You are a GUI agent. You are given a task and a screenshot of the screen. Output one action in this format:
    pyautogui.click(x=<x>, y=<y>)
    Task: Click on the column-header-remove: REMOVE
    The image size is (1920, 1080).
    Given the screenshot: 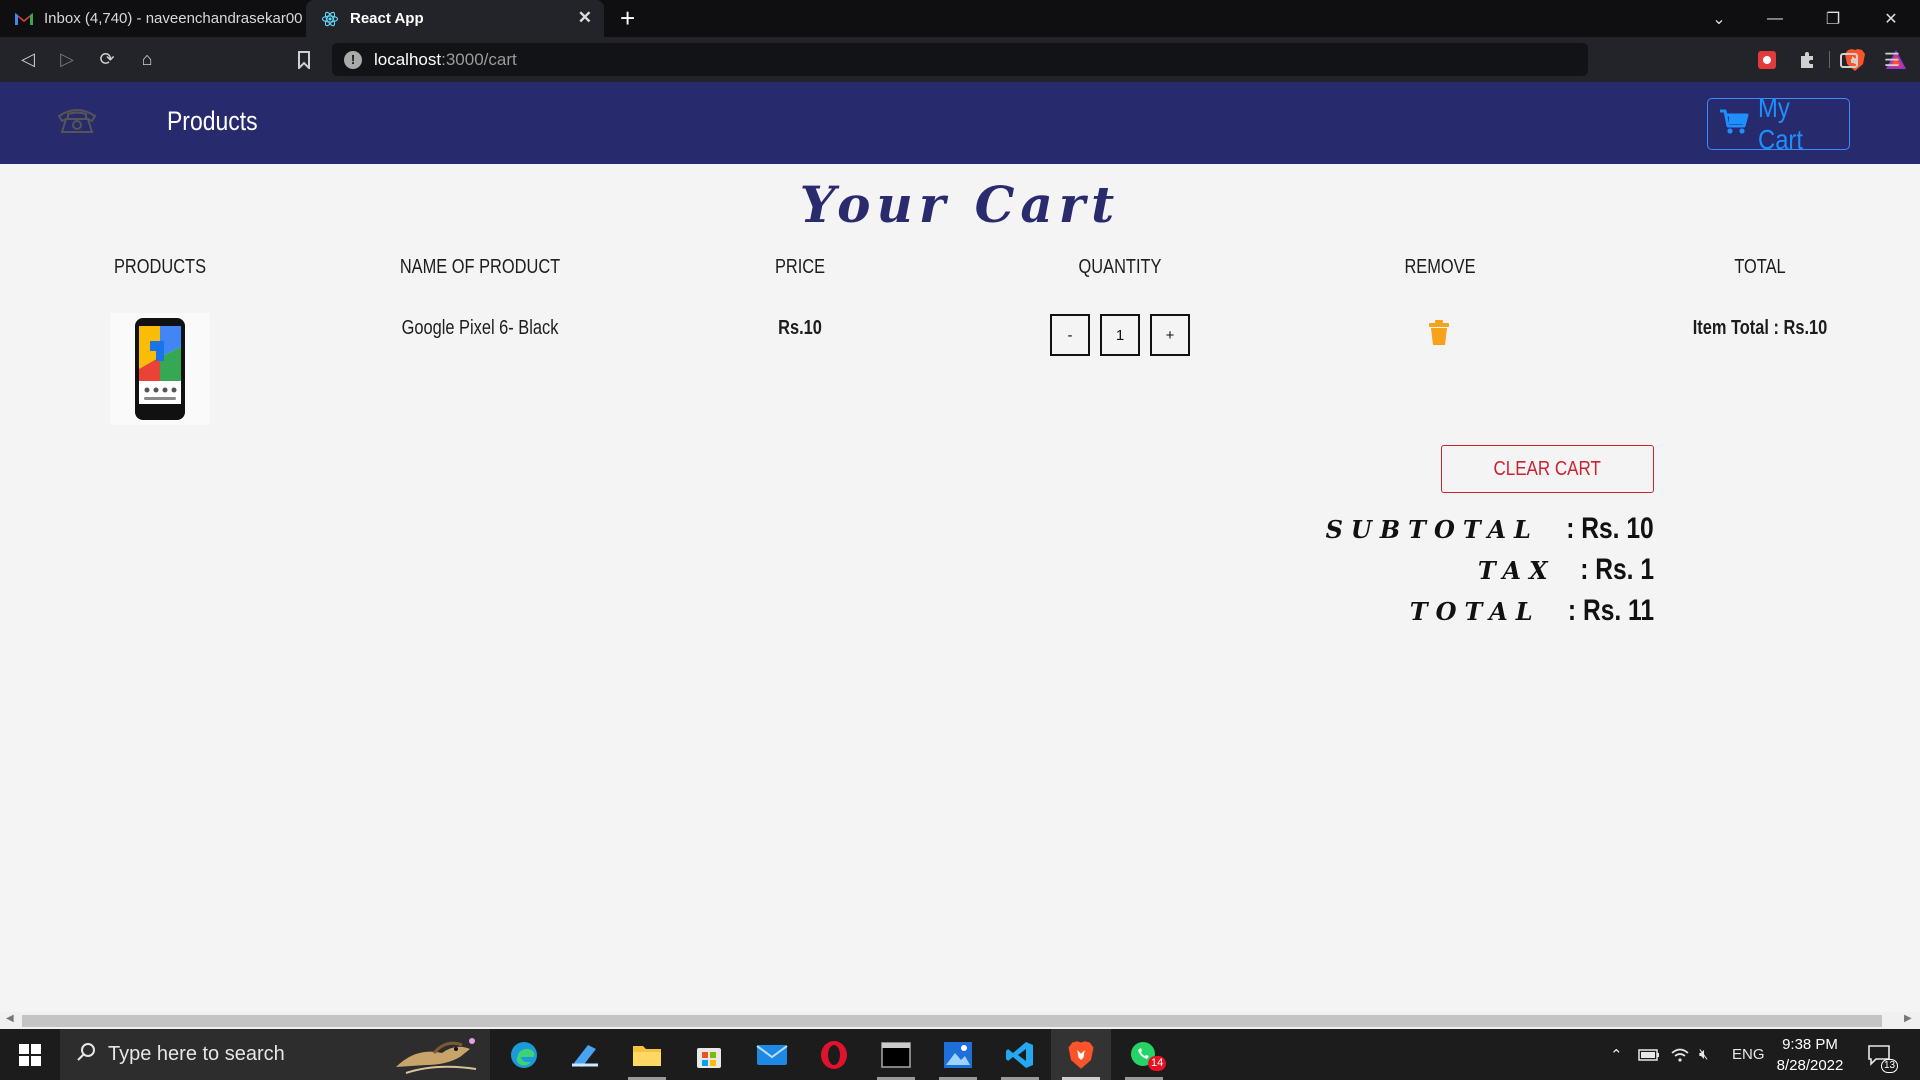 What is the action you would take?
    pyautogui.click(x=1440, y=267)
    